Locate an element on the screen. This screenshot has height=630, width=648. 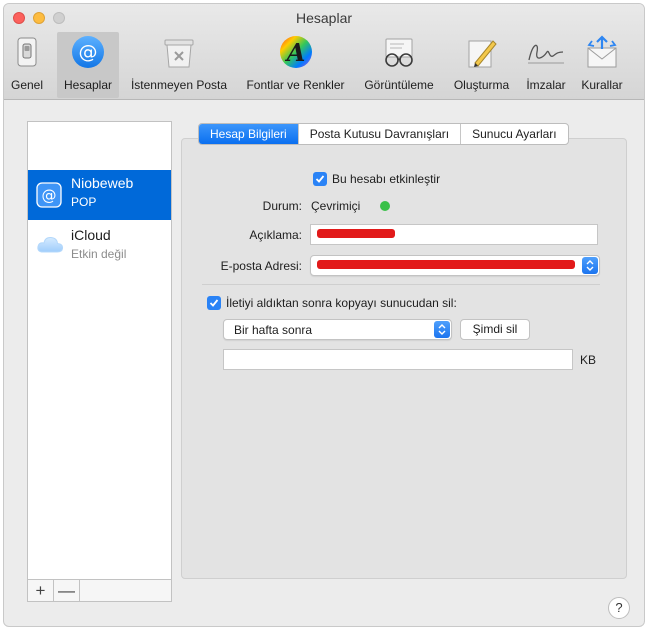
toolbar-label-viewing: Görüntüleme is located at coordinates (399, 85).